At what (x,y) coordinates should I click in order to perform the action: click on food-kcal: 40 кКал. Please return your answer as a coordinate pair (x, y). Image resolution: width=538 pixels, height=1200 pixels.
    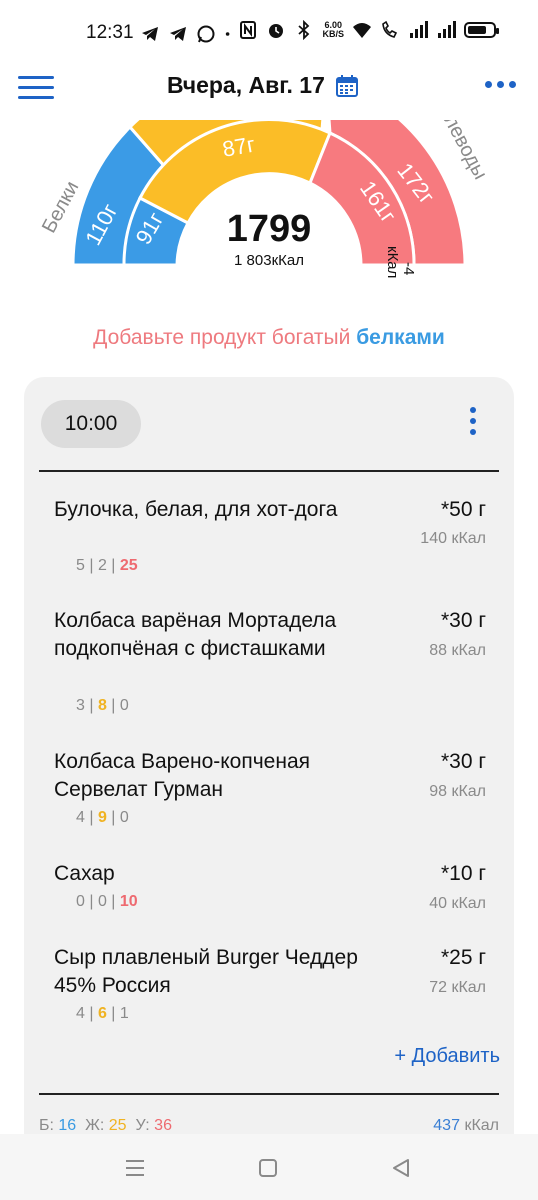
    Looking at the image, I should click on (457, 903).